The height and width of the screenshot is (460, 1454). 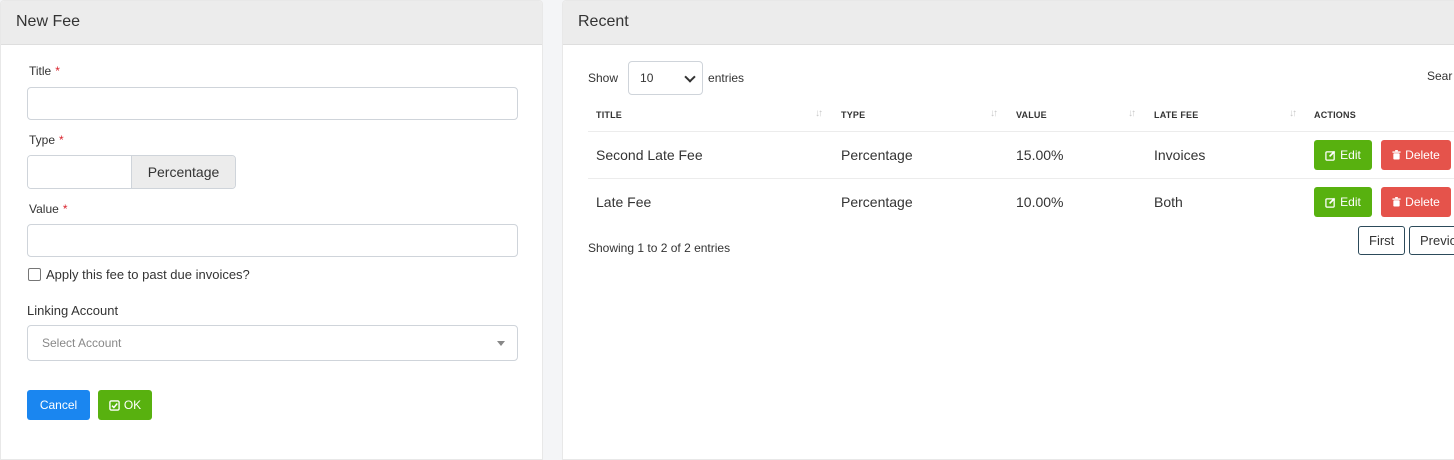 I want to click on check-square-icon, so click(x=114, y=405).